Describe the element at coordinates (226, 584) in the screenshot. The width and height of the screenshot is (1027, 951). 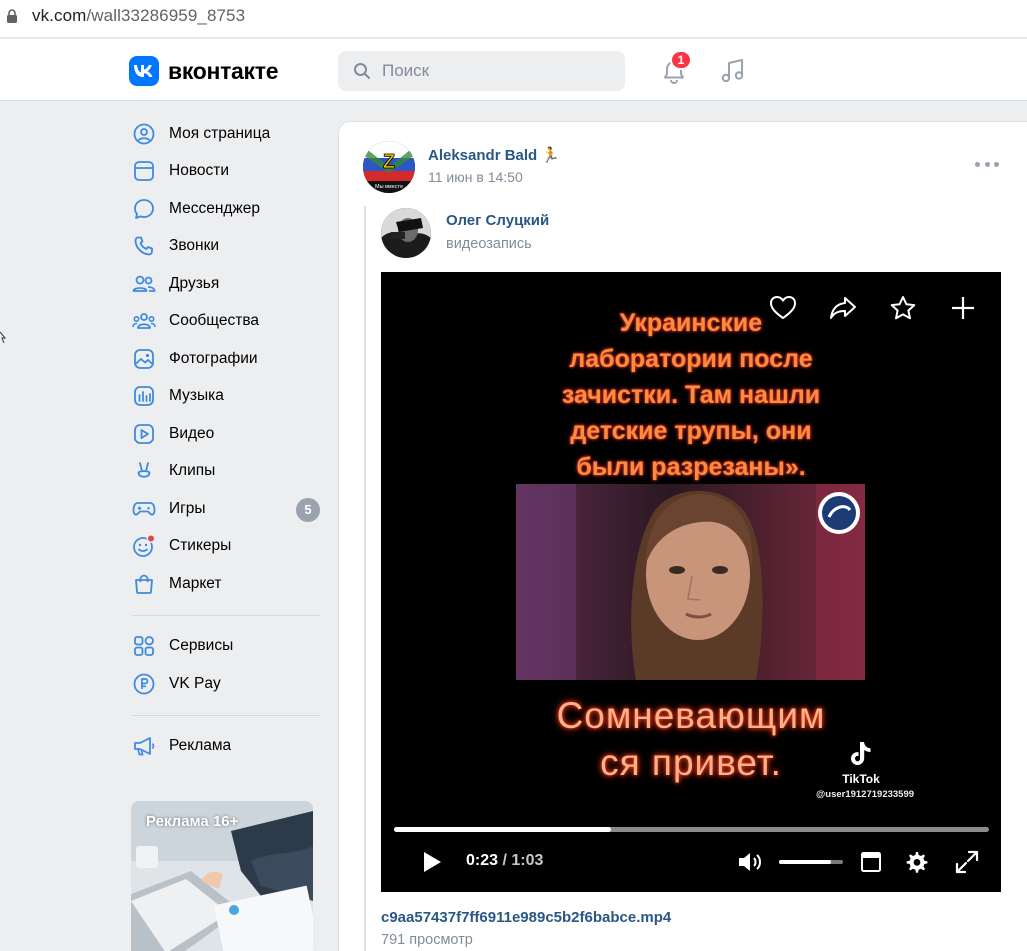
I see `sidebar-item-market: Маркет` at that location.